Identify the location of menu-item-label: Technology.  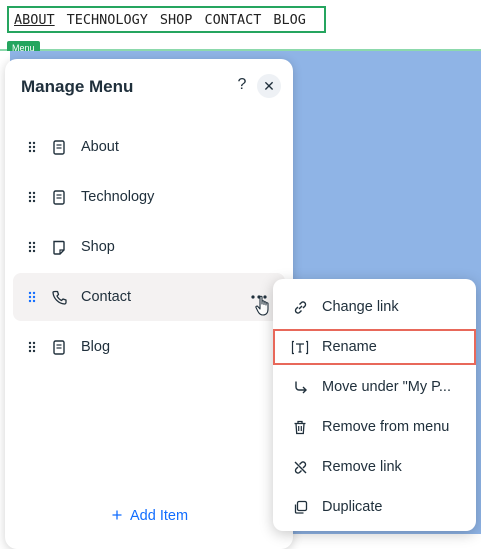
(118, 197).